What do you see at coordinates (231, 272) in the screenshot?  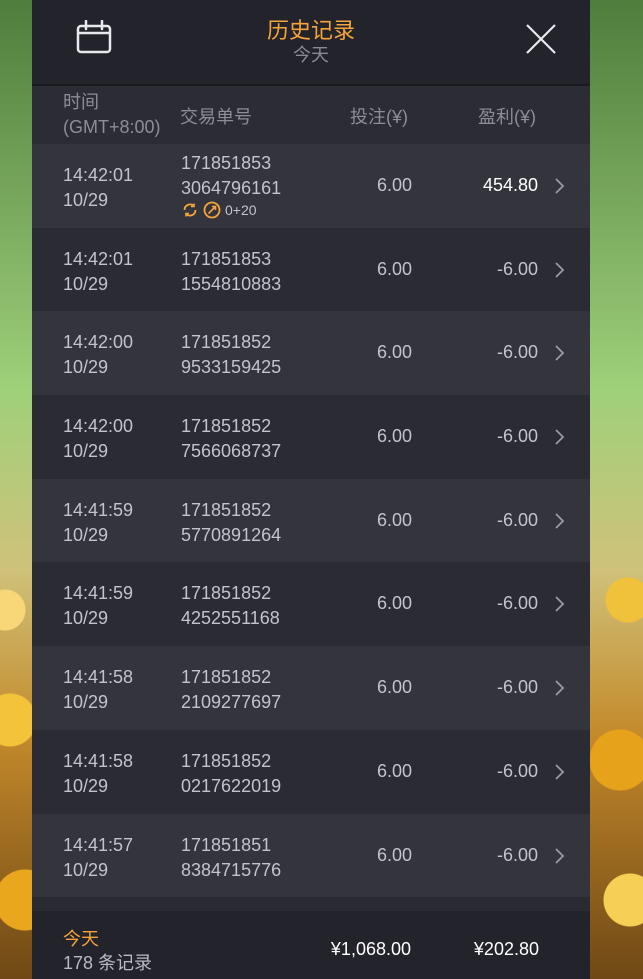 I see `row-id-cell: 171851853 1554810883` at bounding box center [231, 272].